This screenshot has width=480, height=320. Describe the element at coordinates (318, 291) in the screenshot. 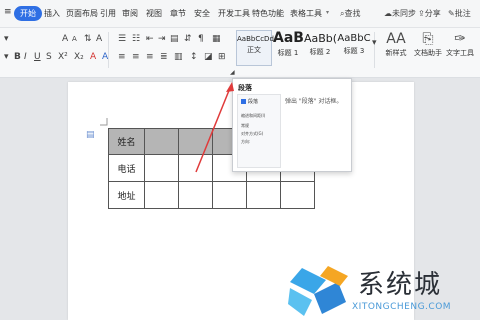

I see `brand-logo-icon` at that location.